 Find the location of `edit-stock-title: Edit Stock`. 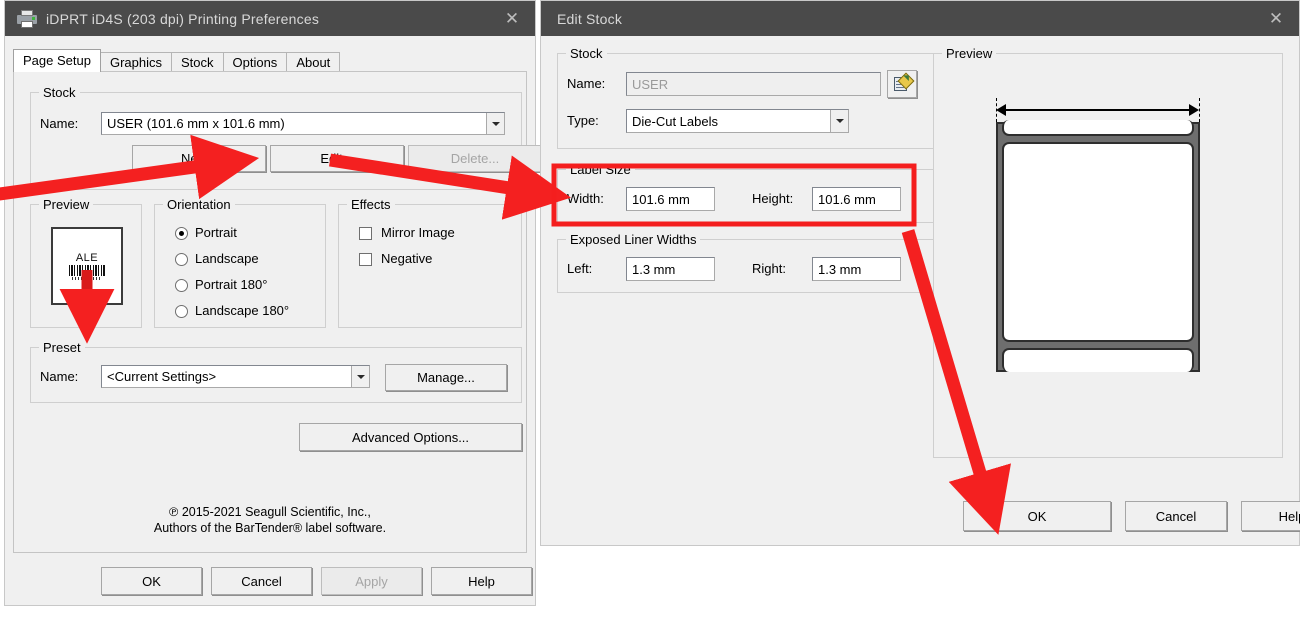

edit-stock-title: Edit Stock is located at coordinates (590, 18).